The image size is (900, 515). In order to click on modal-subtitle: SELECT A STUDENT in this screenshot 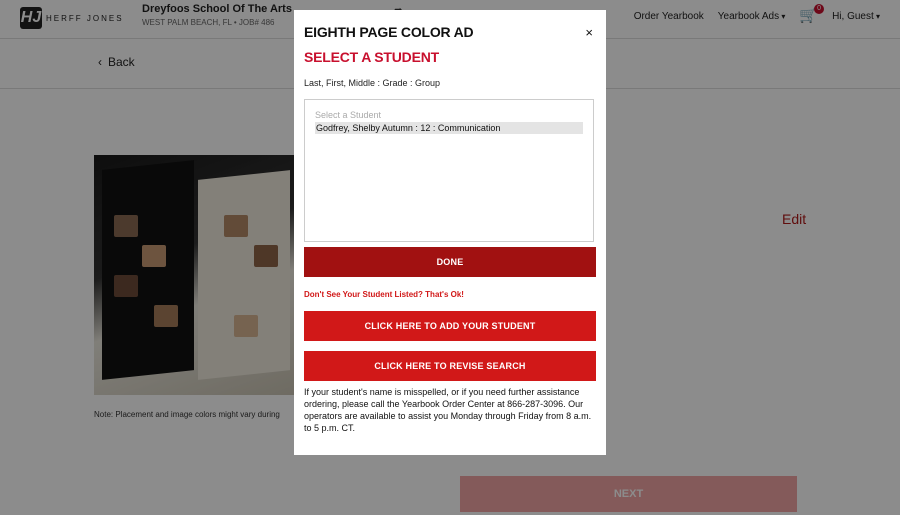, I will do `click(371, 57)`.